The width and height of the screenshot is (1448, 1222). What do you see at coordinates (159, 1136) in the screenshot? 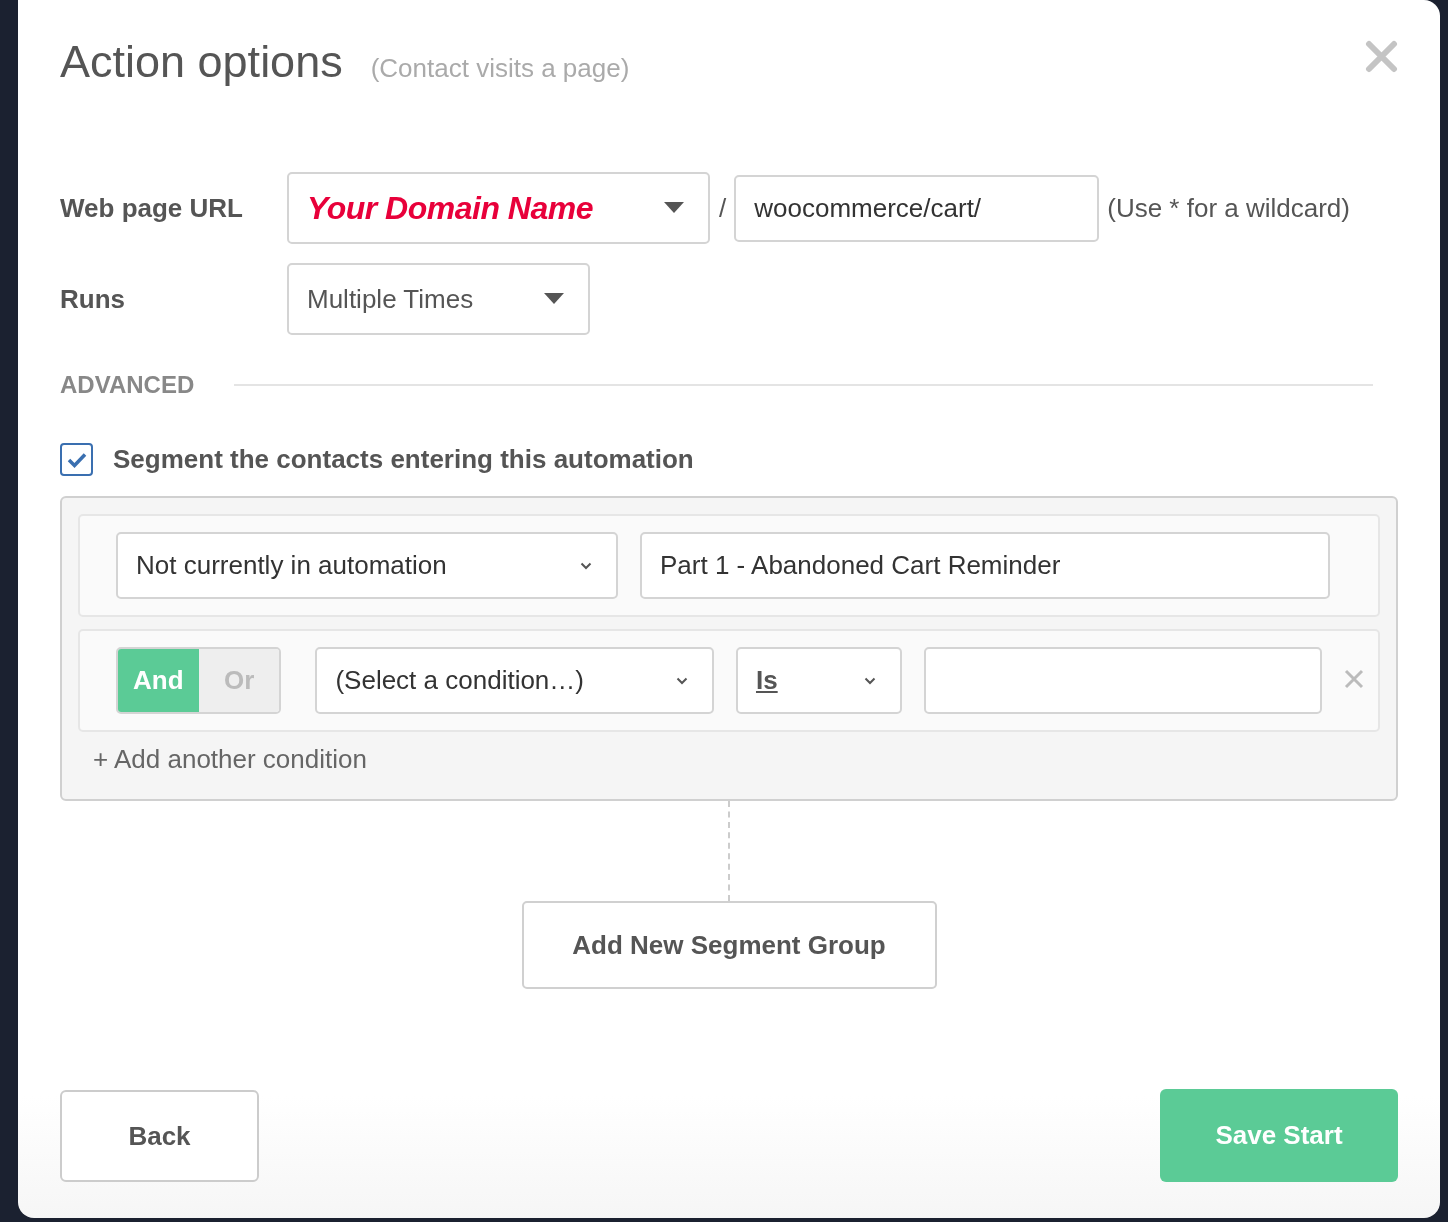
I see `back-button: Back` at bounding box center [159, 1136].